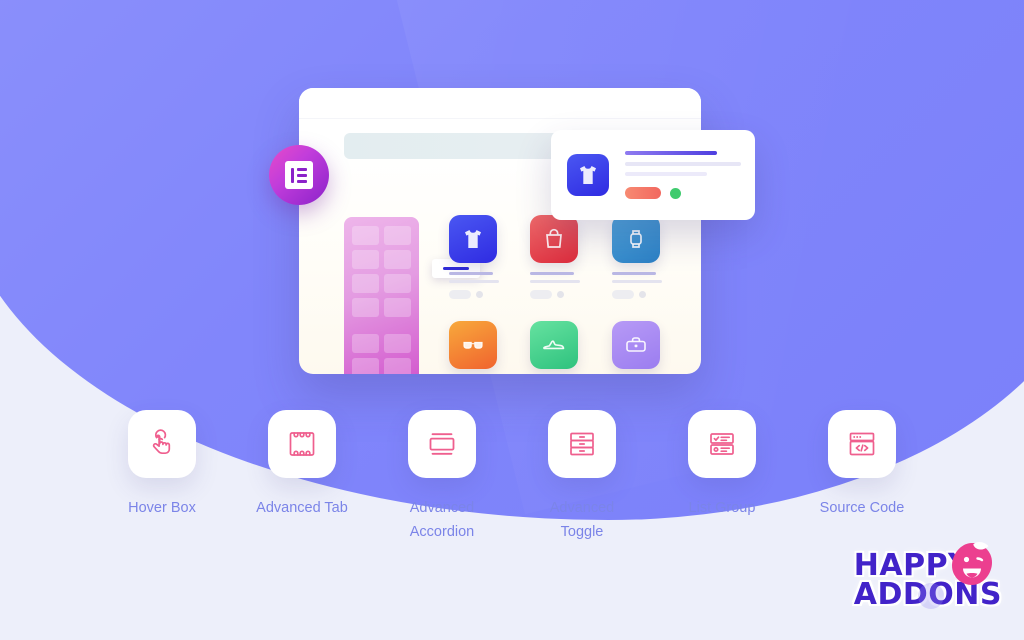  I want to click on sunglasses-icon, so click(473, 345).